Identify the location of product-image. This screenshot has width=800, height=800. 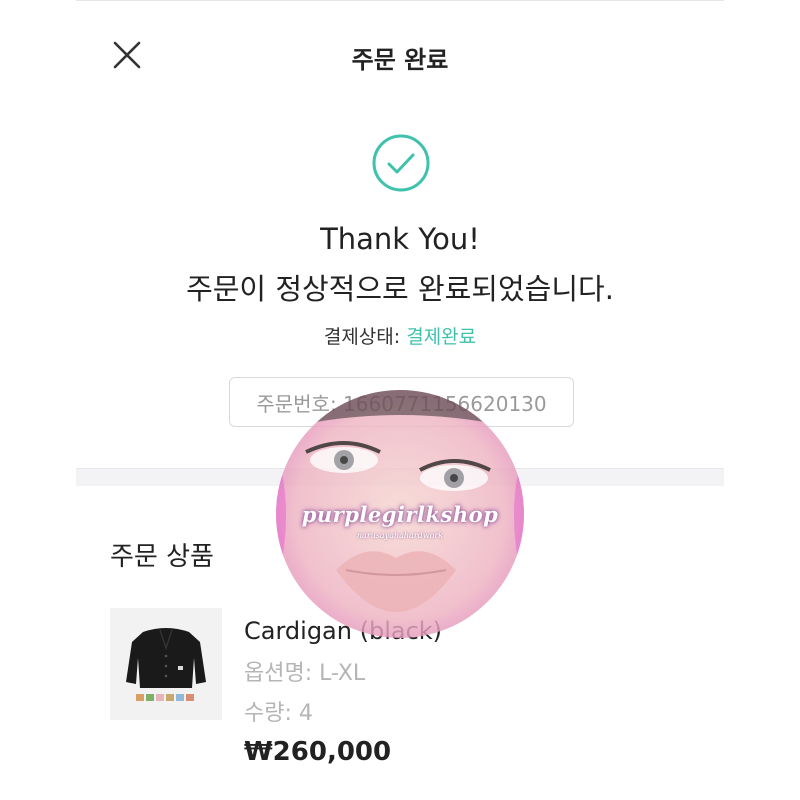
(166, 664).